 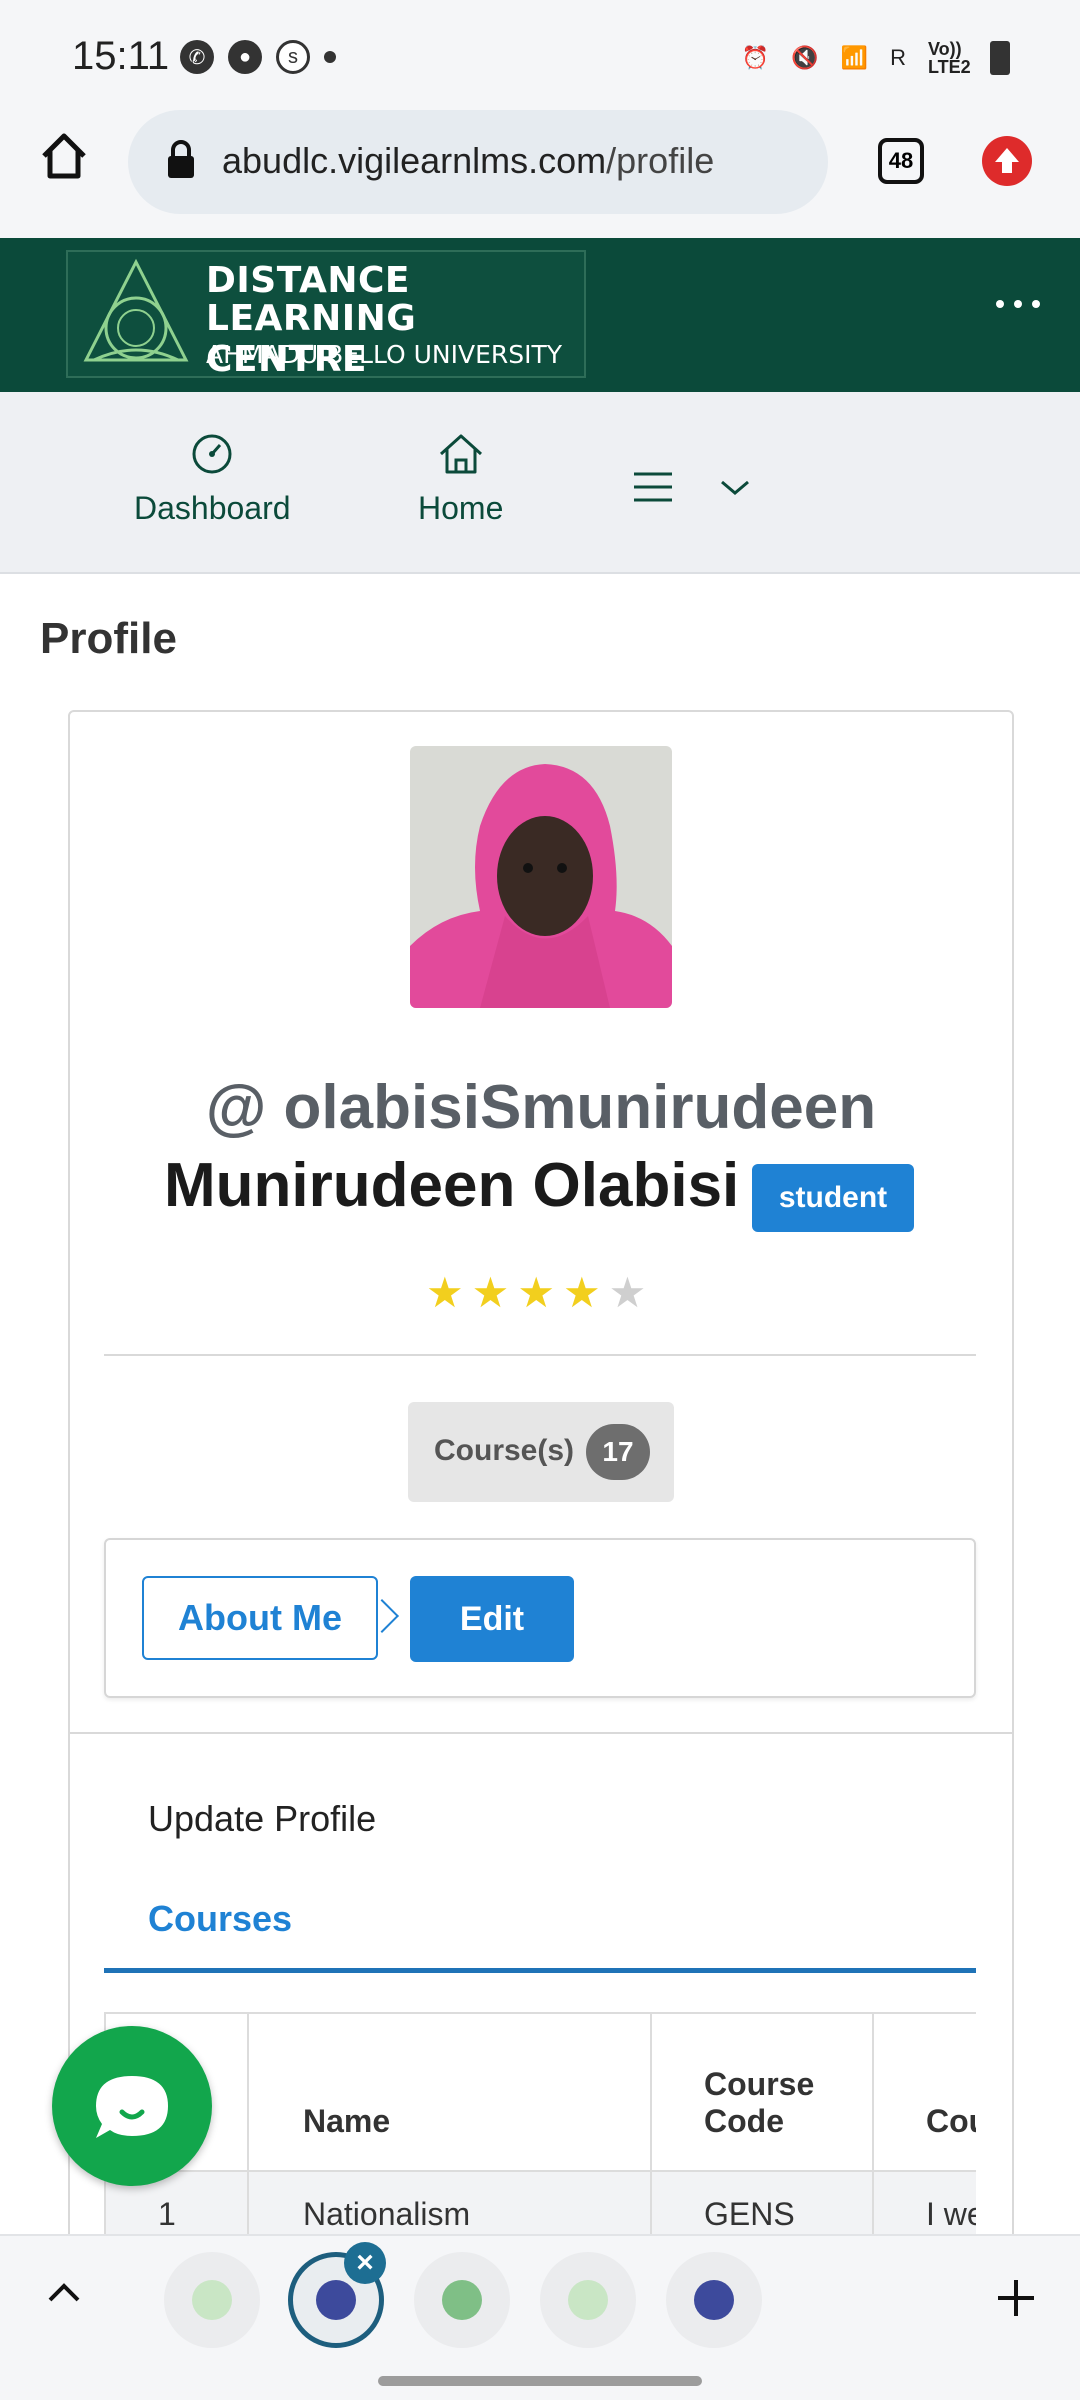 I want to click on chat-button, so click(x=132, y=2106).